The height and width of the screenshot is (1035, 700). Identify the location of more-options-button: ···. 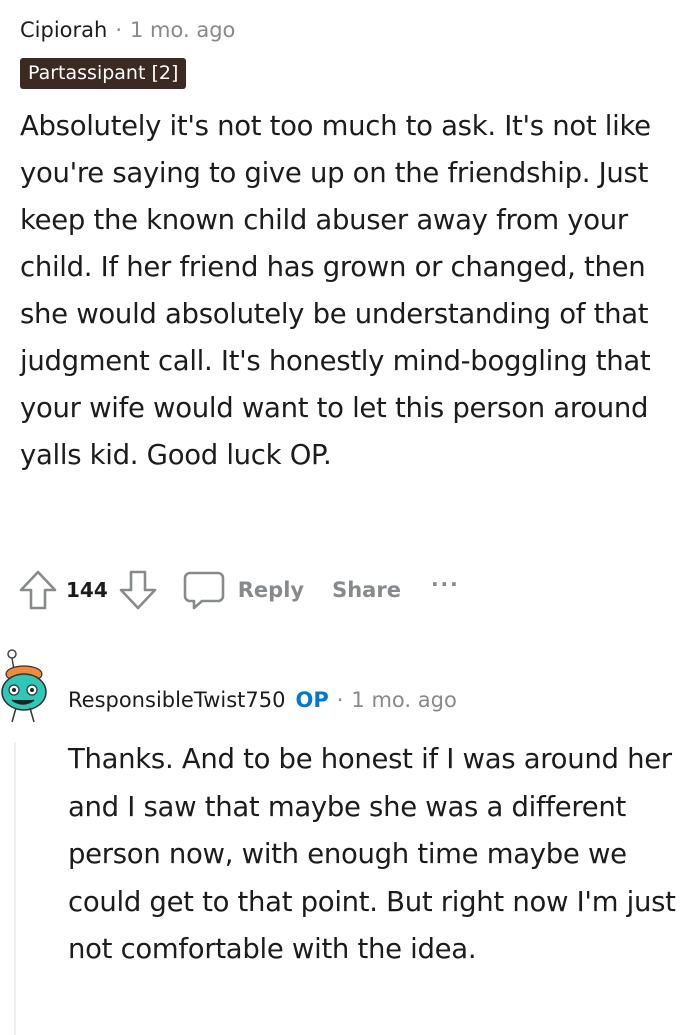
(445, 584).